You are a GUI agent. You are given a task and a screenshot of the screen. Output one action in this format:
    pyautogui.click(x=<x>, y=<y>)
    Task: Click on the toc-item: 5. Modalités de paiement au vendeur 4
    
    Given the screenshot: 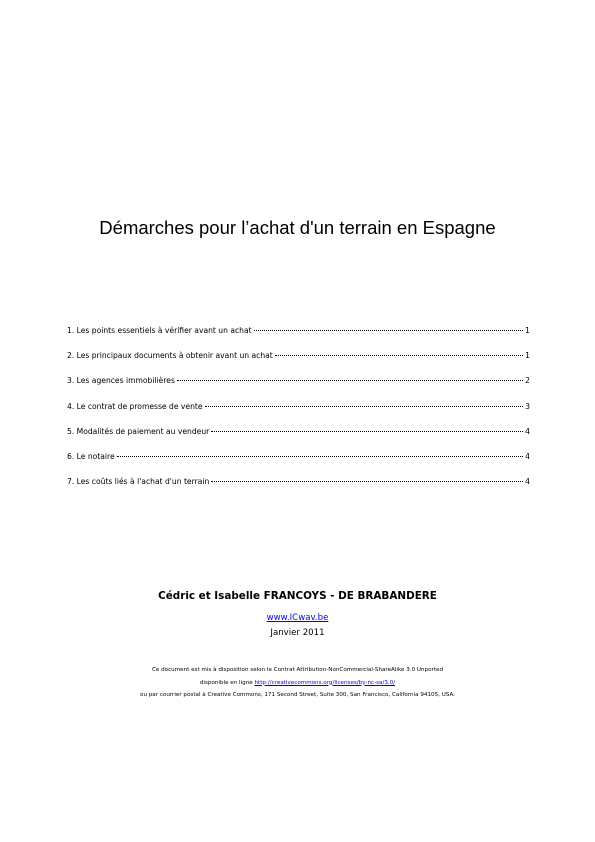 What is the action you would take?
    pyautogui.click(x=298, y=434)
    